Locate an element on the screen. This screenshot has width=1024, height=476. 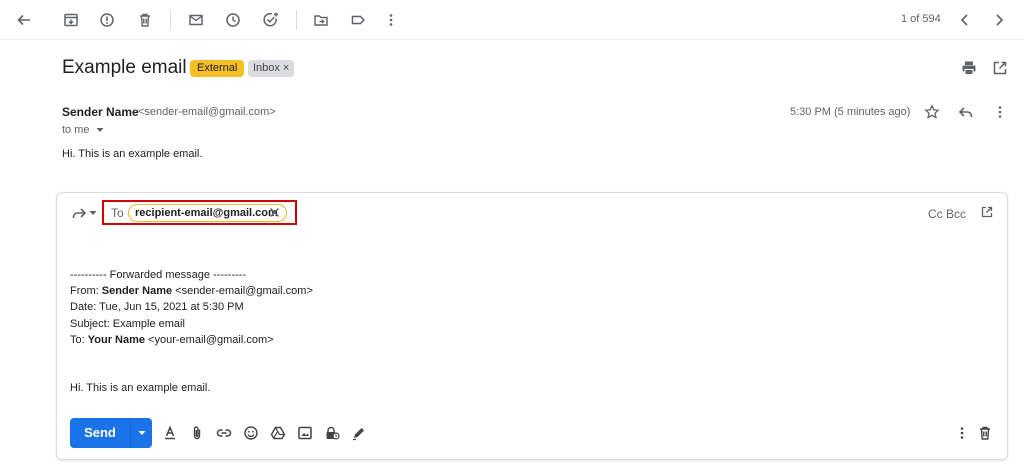
inbox-label-text: Inbox is located at coordinates (266, 68).